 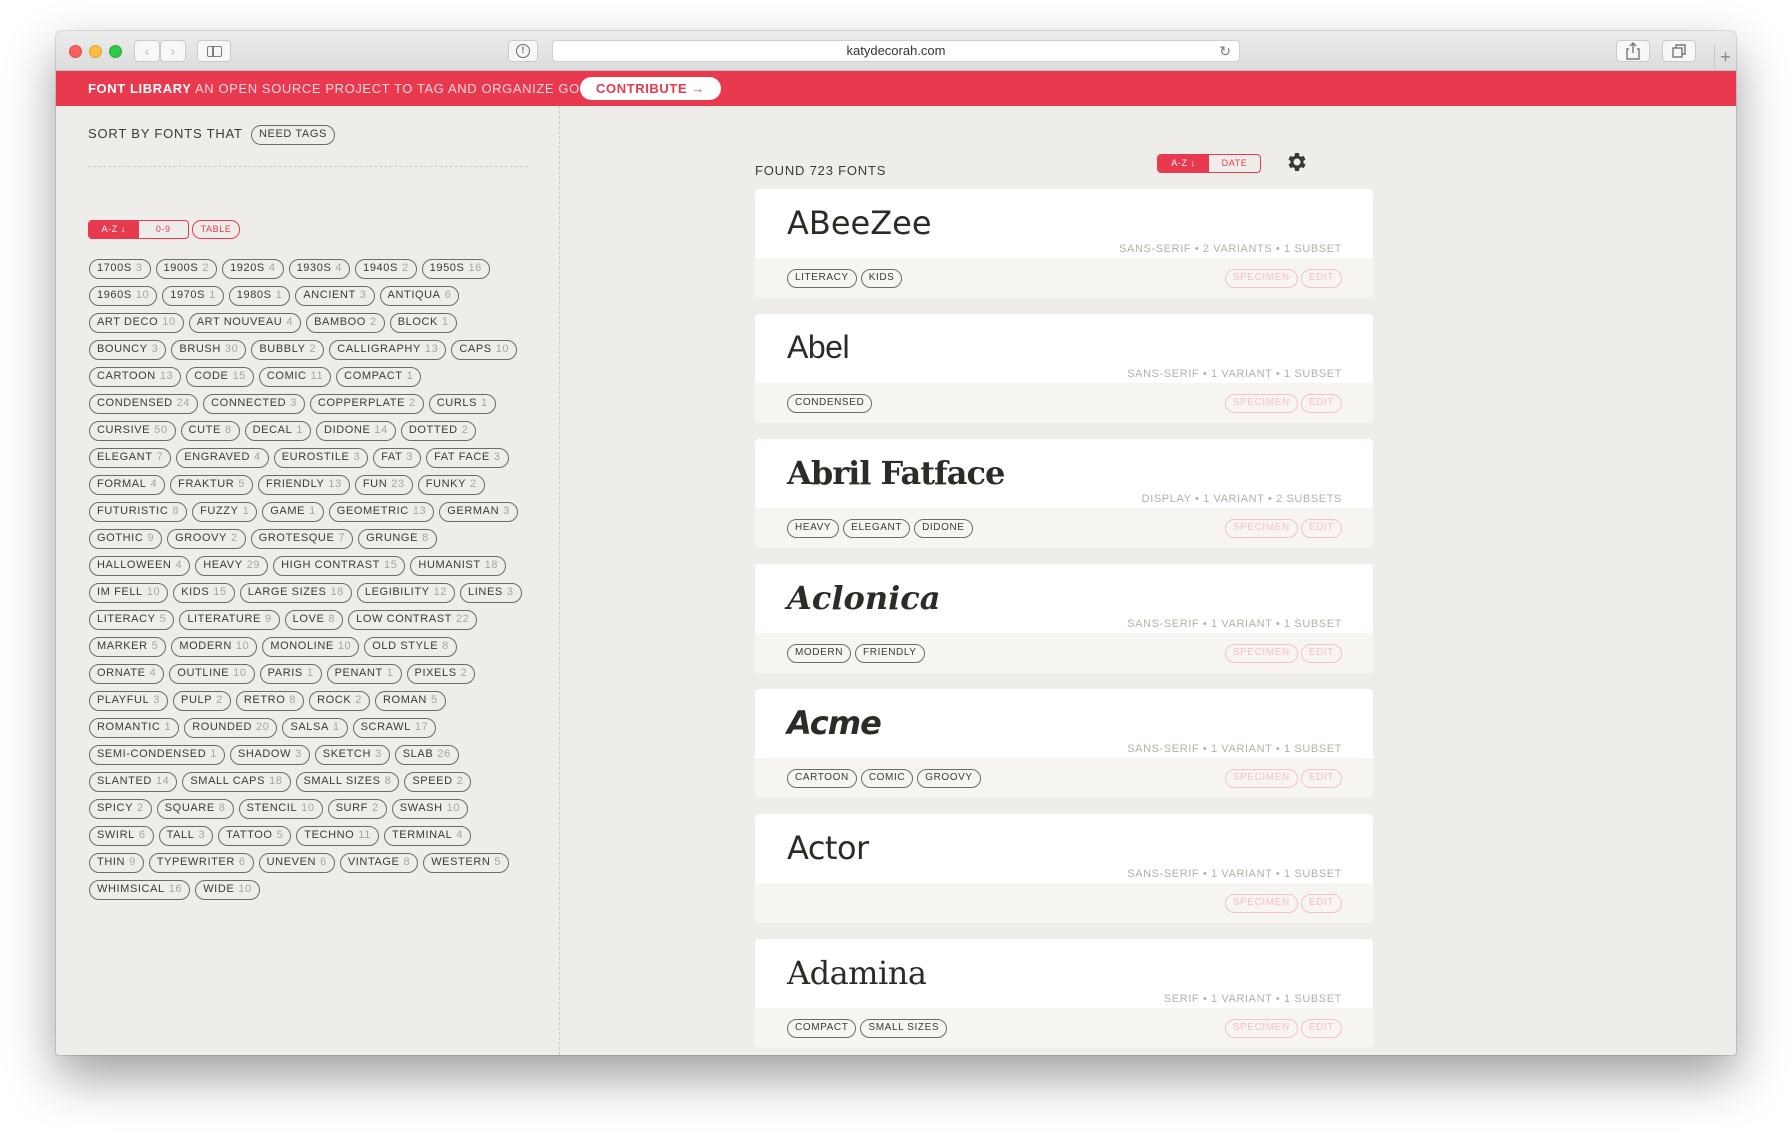 I want to click on tag-filter: GEOMETRIC 13, so click(x=381, y=512).